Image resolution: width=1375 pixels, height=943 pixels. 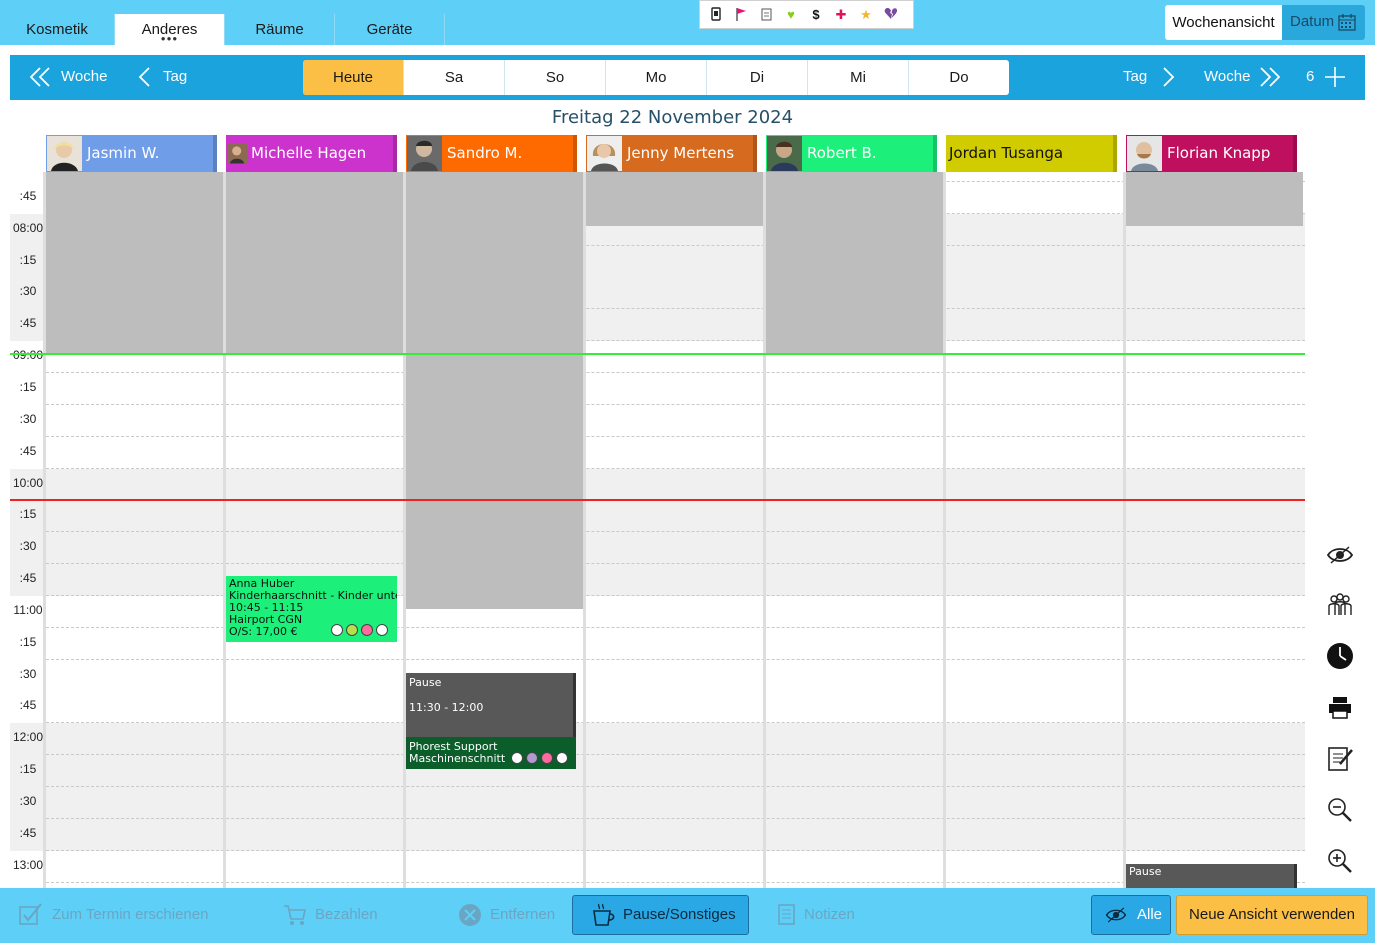 I want to click on zoom-in-icon, so click(x=1340, y=861).